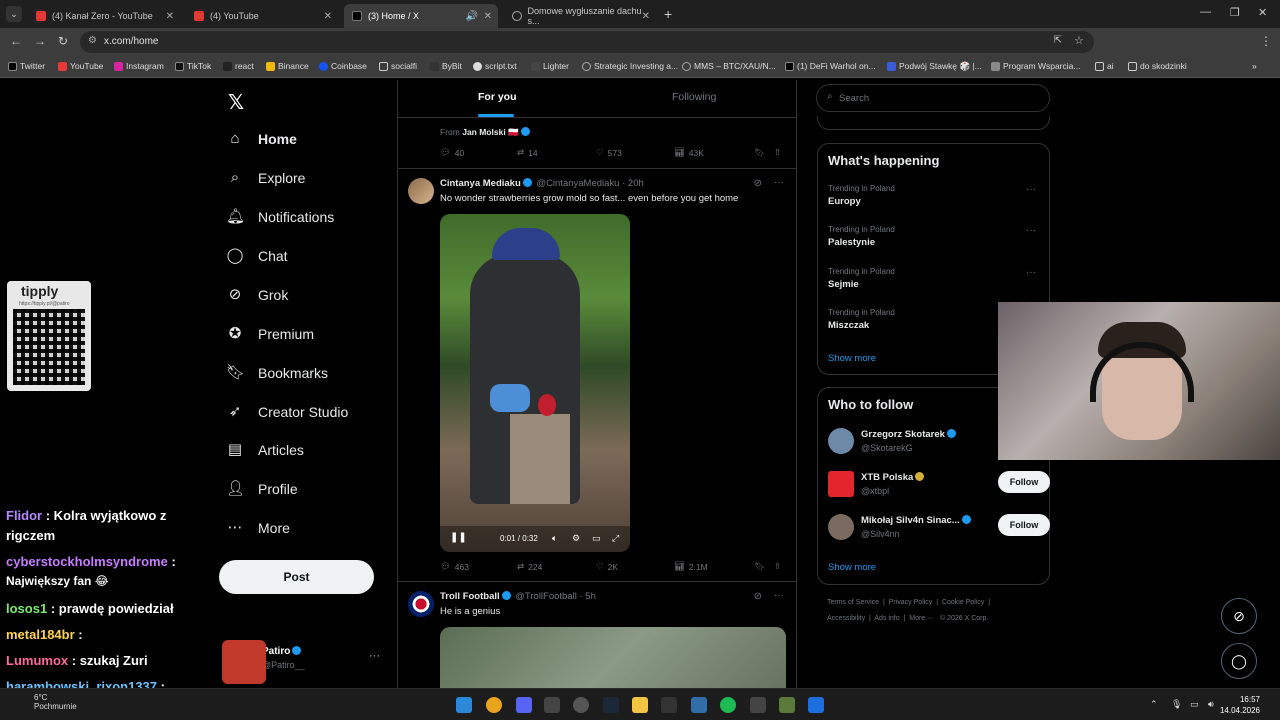  What do you see at coordinates (464, 705) in the screenshot?
I see `windows-start-icon` at bounding box center [464, 705].